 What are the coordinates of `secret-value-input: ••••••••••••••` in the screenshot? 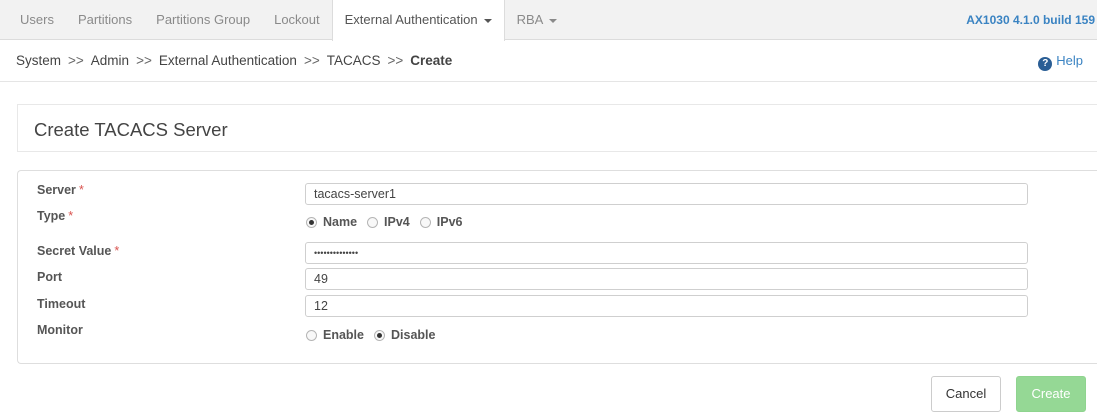 It's located at (666, 253).